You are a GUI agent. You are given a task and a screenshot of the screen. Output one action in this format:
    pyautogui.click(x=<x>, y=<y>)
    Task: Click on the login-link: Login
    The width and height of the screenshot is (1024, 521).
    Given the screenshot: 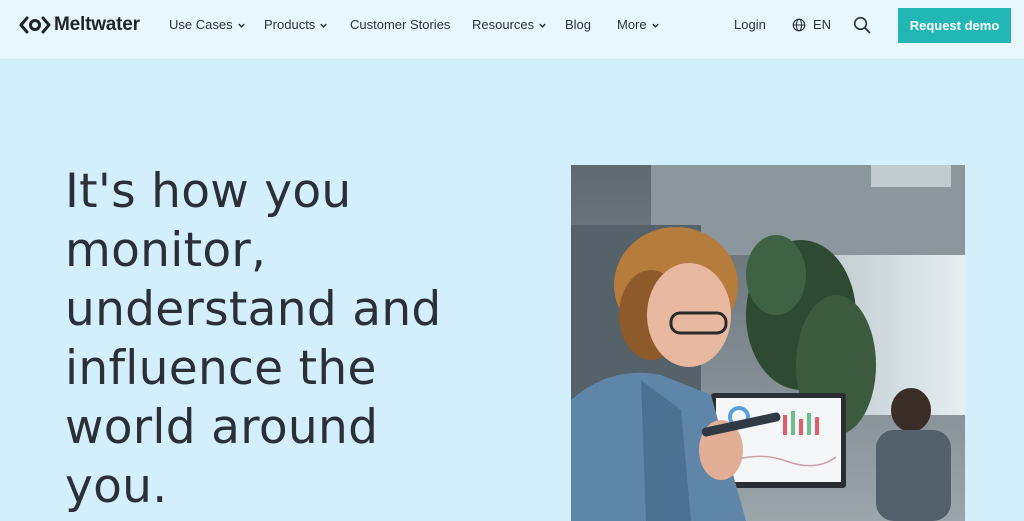 What is the action you would take?
    pyautogui.click(x=750, y=24)
    